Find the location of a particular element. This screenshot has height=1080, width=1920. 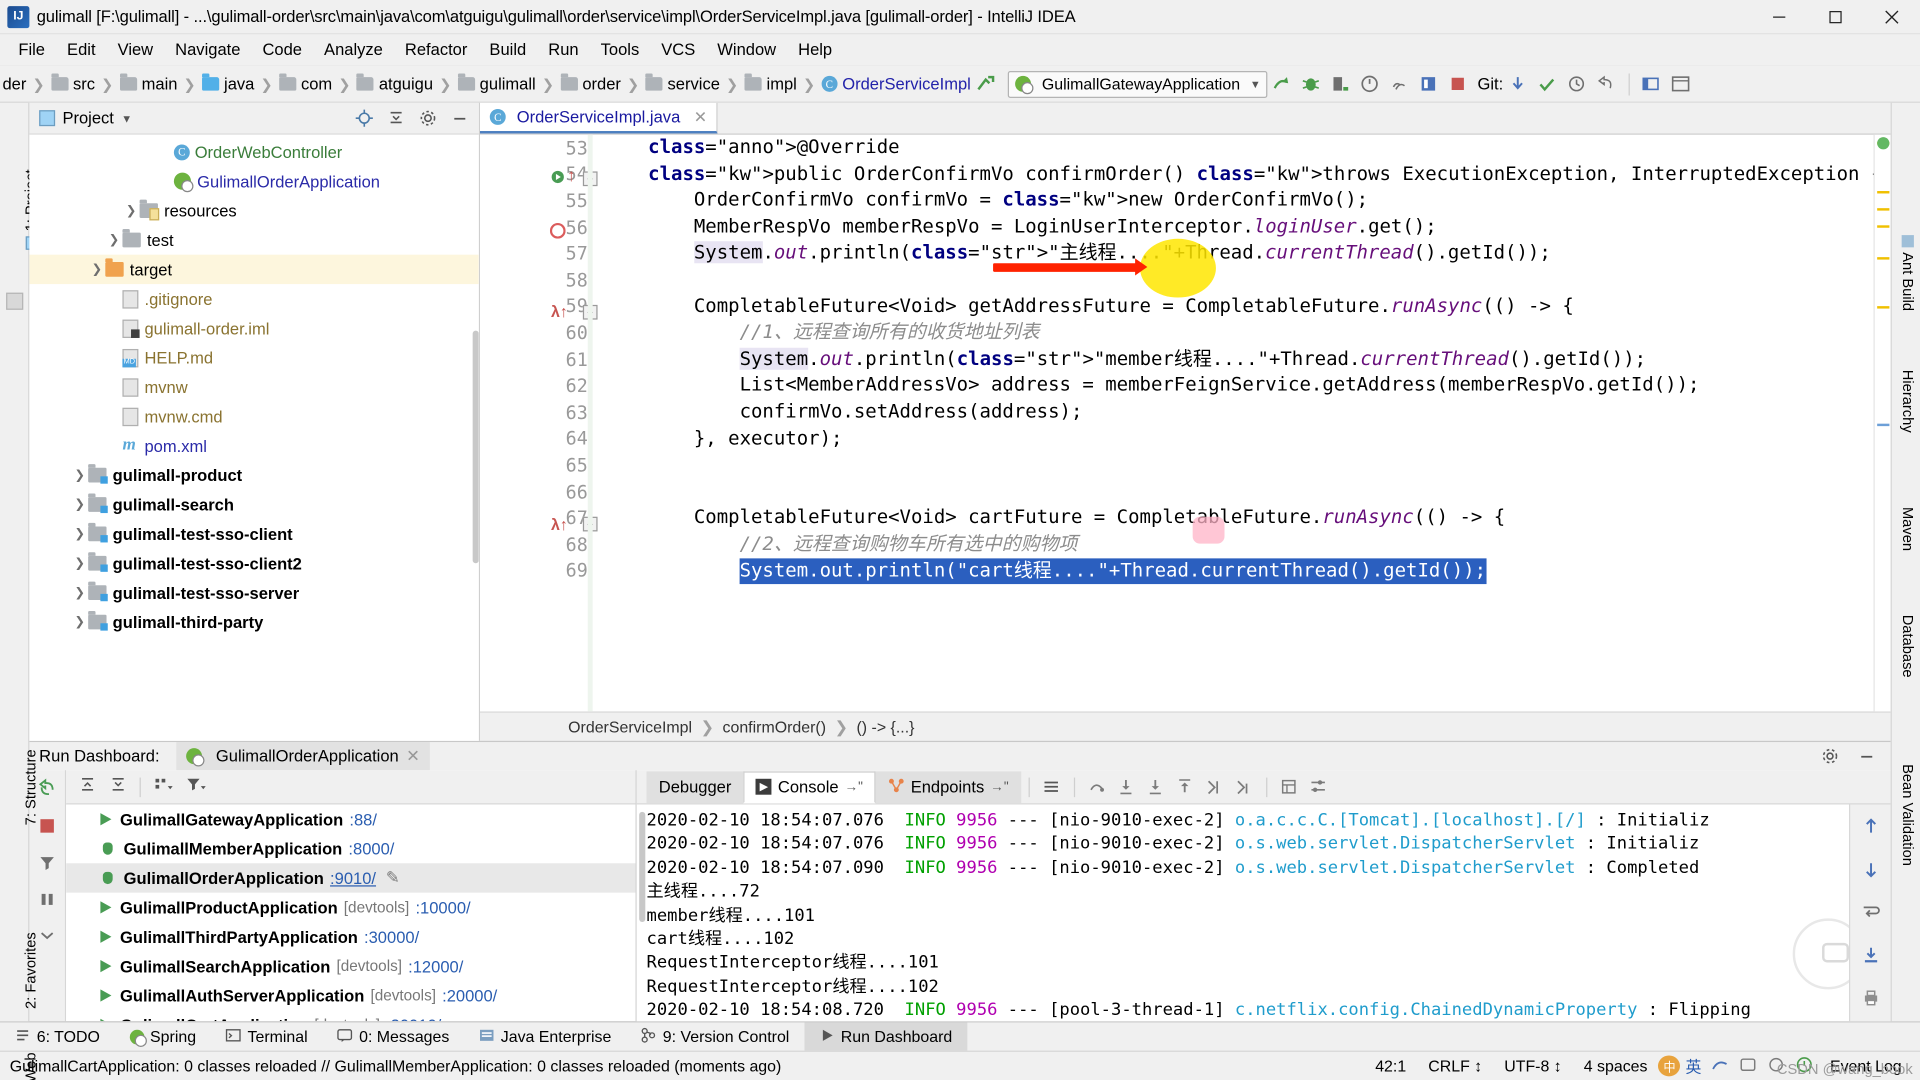

menu-build: Build is located at coordinates (507, 49).